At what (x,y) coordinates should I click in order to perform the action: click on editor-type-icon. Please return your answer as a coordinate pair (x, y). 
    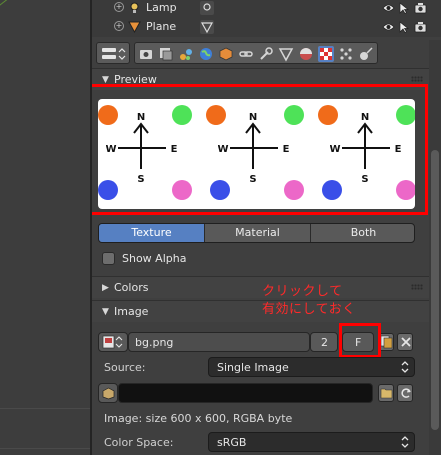
    Looking at the image, I should click on (114, 54).